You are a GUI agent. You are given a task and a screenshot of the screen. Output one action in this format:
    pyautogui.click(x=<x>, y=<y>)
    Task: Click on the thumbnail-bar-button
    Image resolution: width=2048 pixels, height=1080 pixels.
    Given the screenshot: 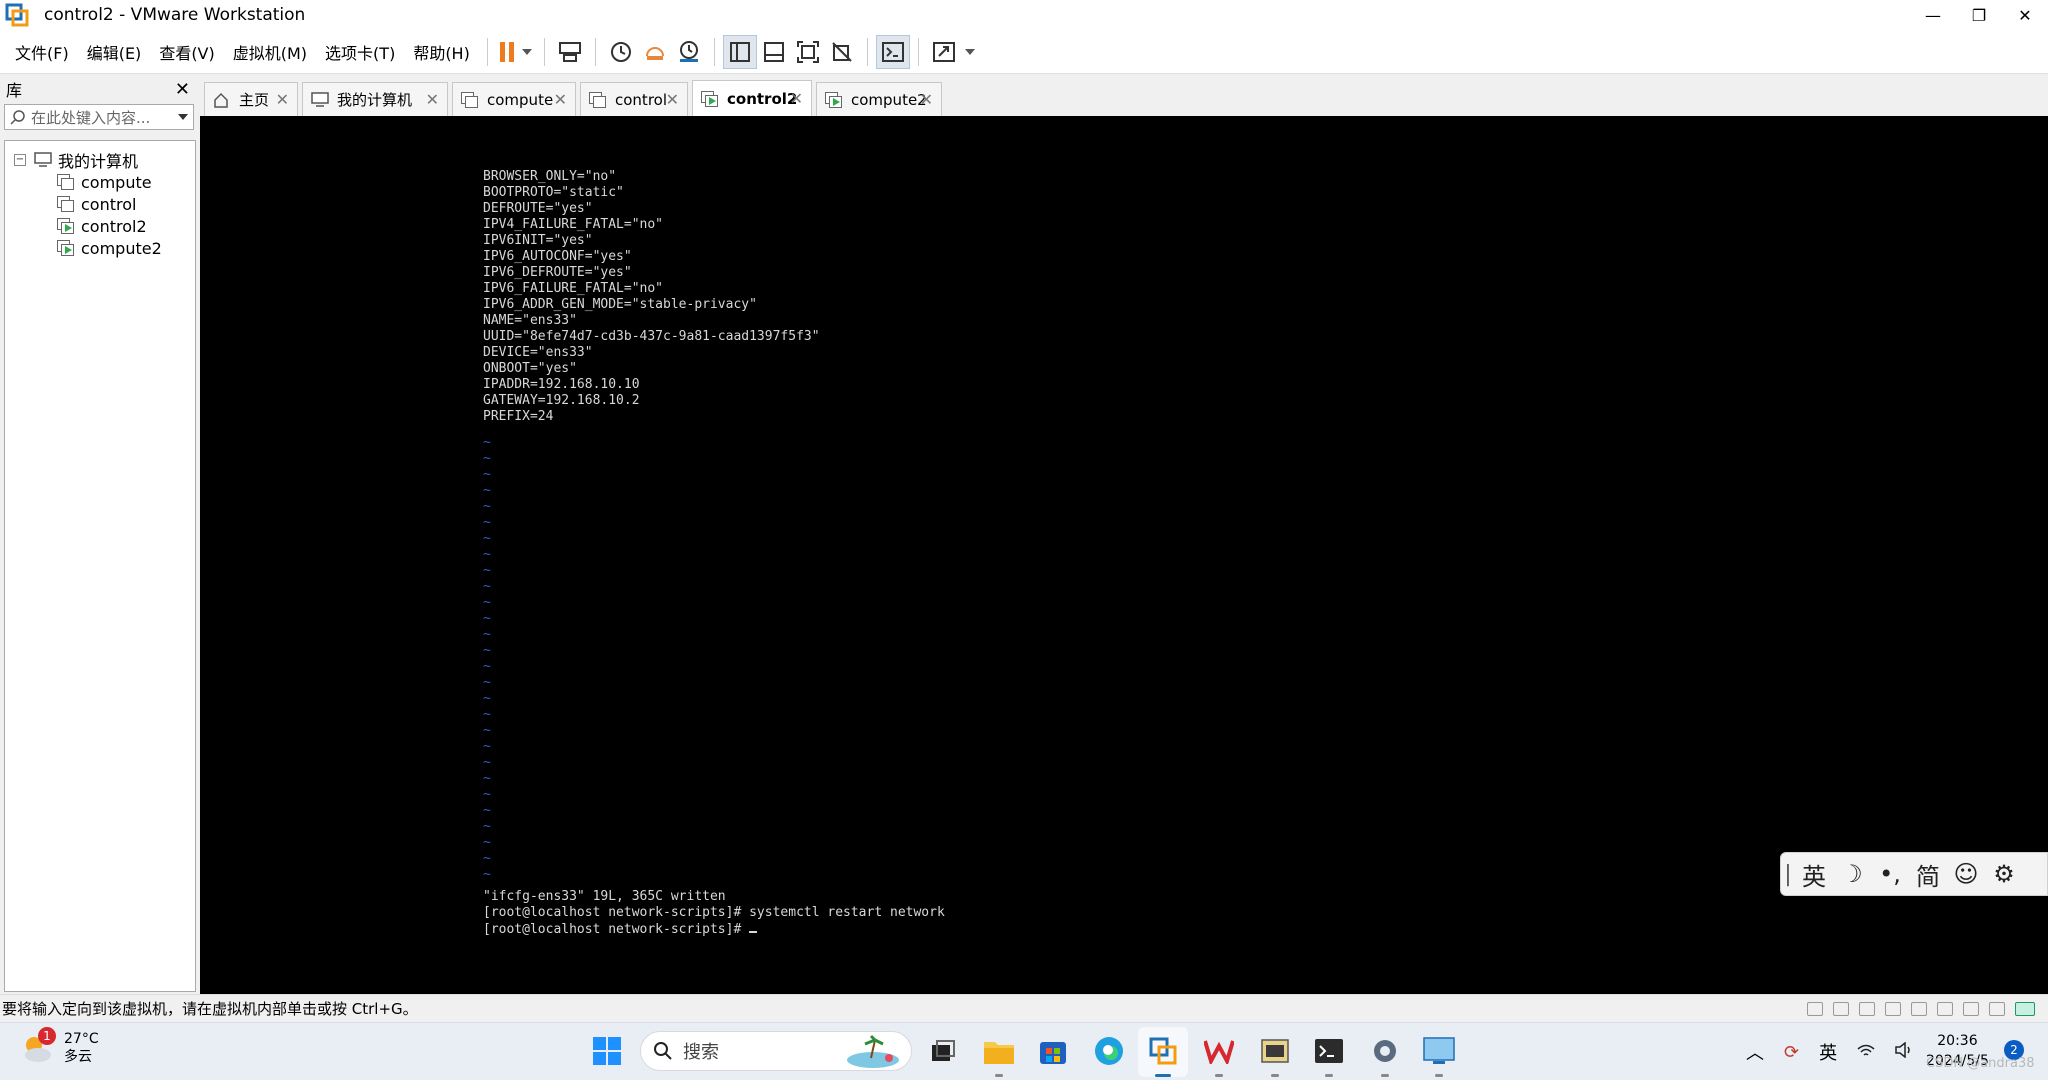 What is the action you would take?
    pyautogui.click(x=774, y=52)
    